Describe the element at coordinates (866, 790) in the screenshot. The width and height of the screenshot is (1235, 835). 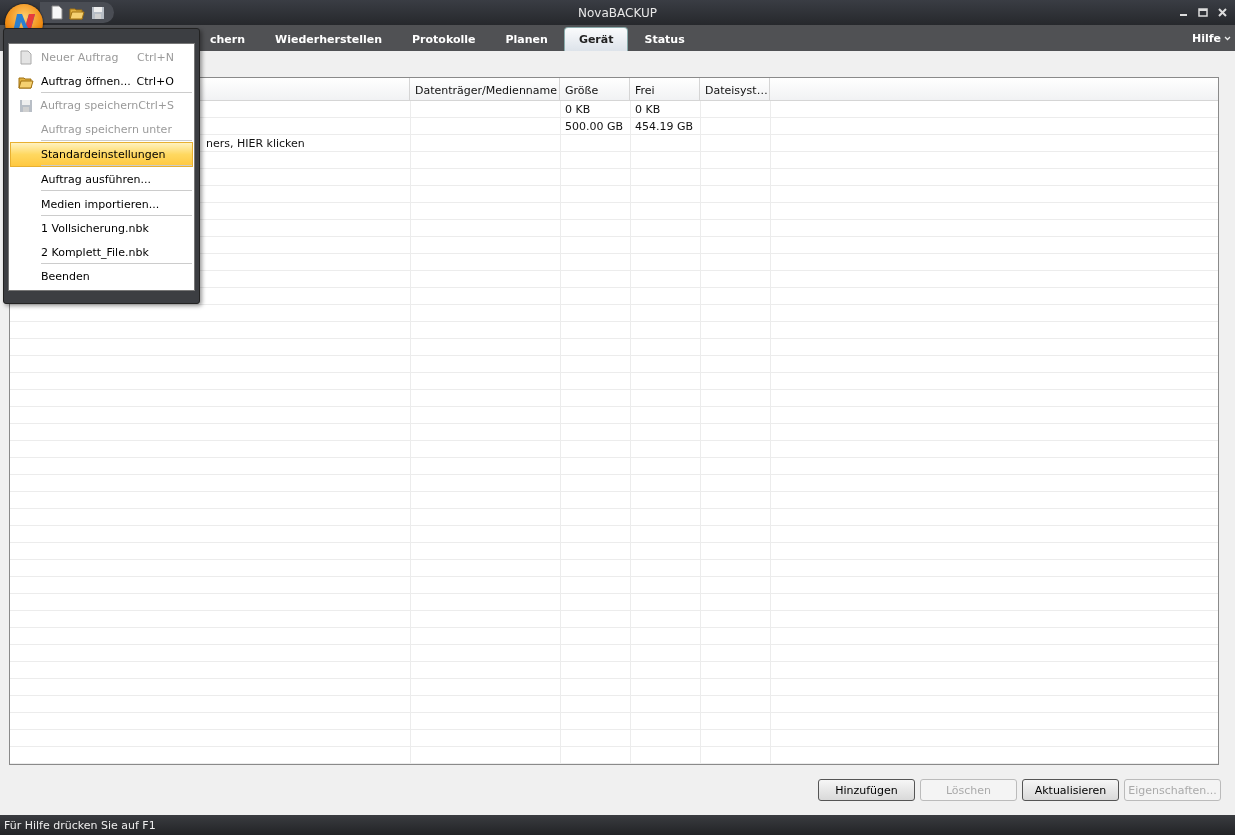
I see `action-button: Hinzufügen` at that location.